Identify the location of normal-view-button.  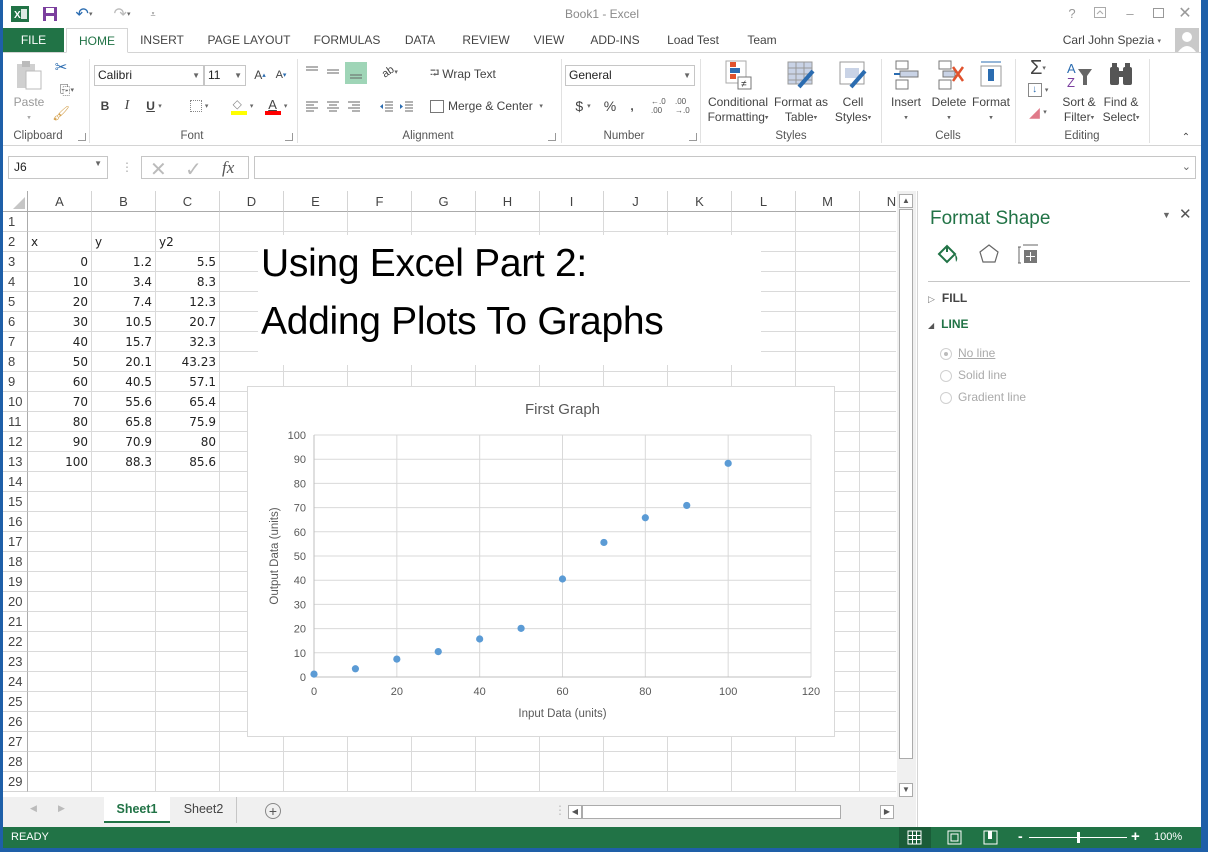
(915, 837).